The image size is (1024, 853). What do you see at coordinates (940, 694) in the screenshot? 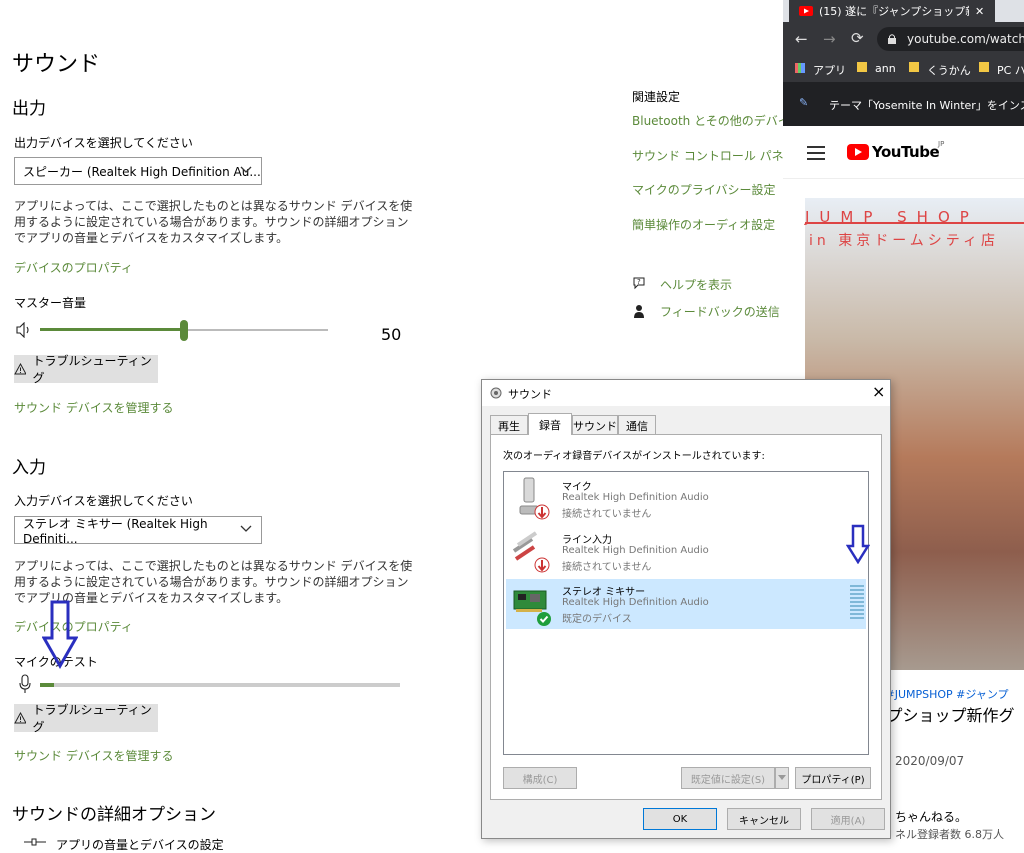
I see `video-hashtags: グ #JUMPSHOP #ジャンプ` at bounding box center [940, 694].